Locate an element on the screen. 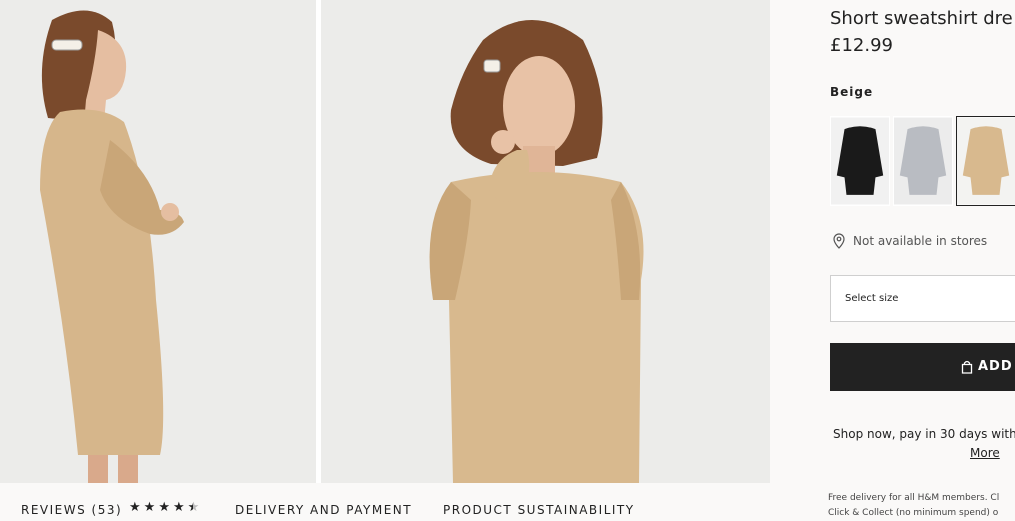 The height and width of the screenshot is (521, 1015). color-swatches is located at coordinates (922, 161).